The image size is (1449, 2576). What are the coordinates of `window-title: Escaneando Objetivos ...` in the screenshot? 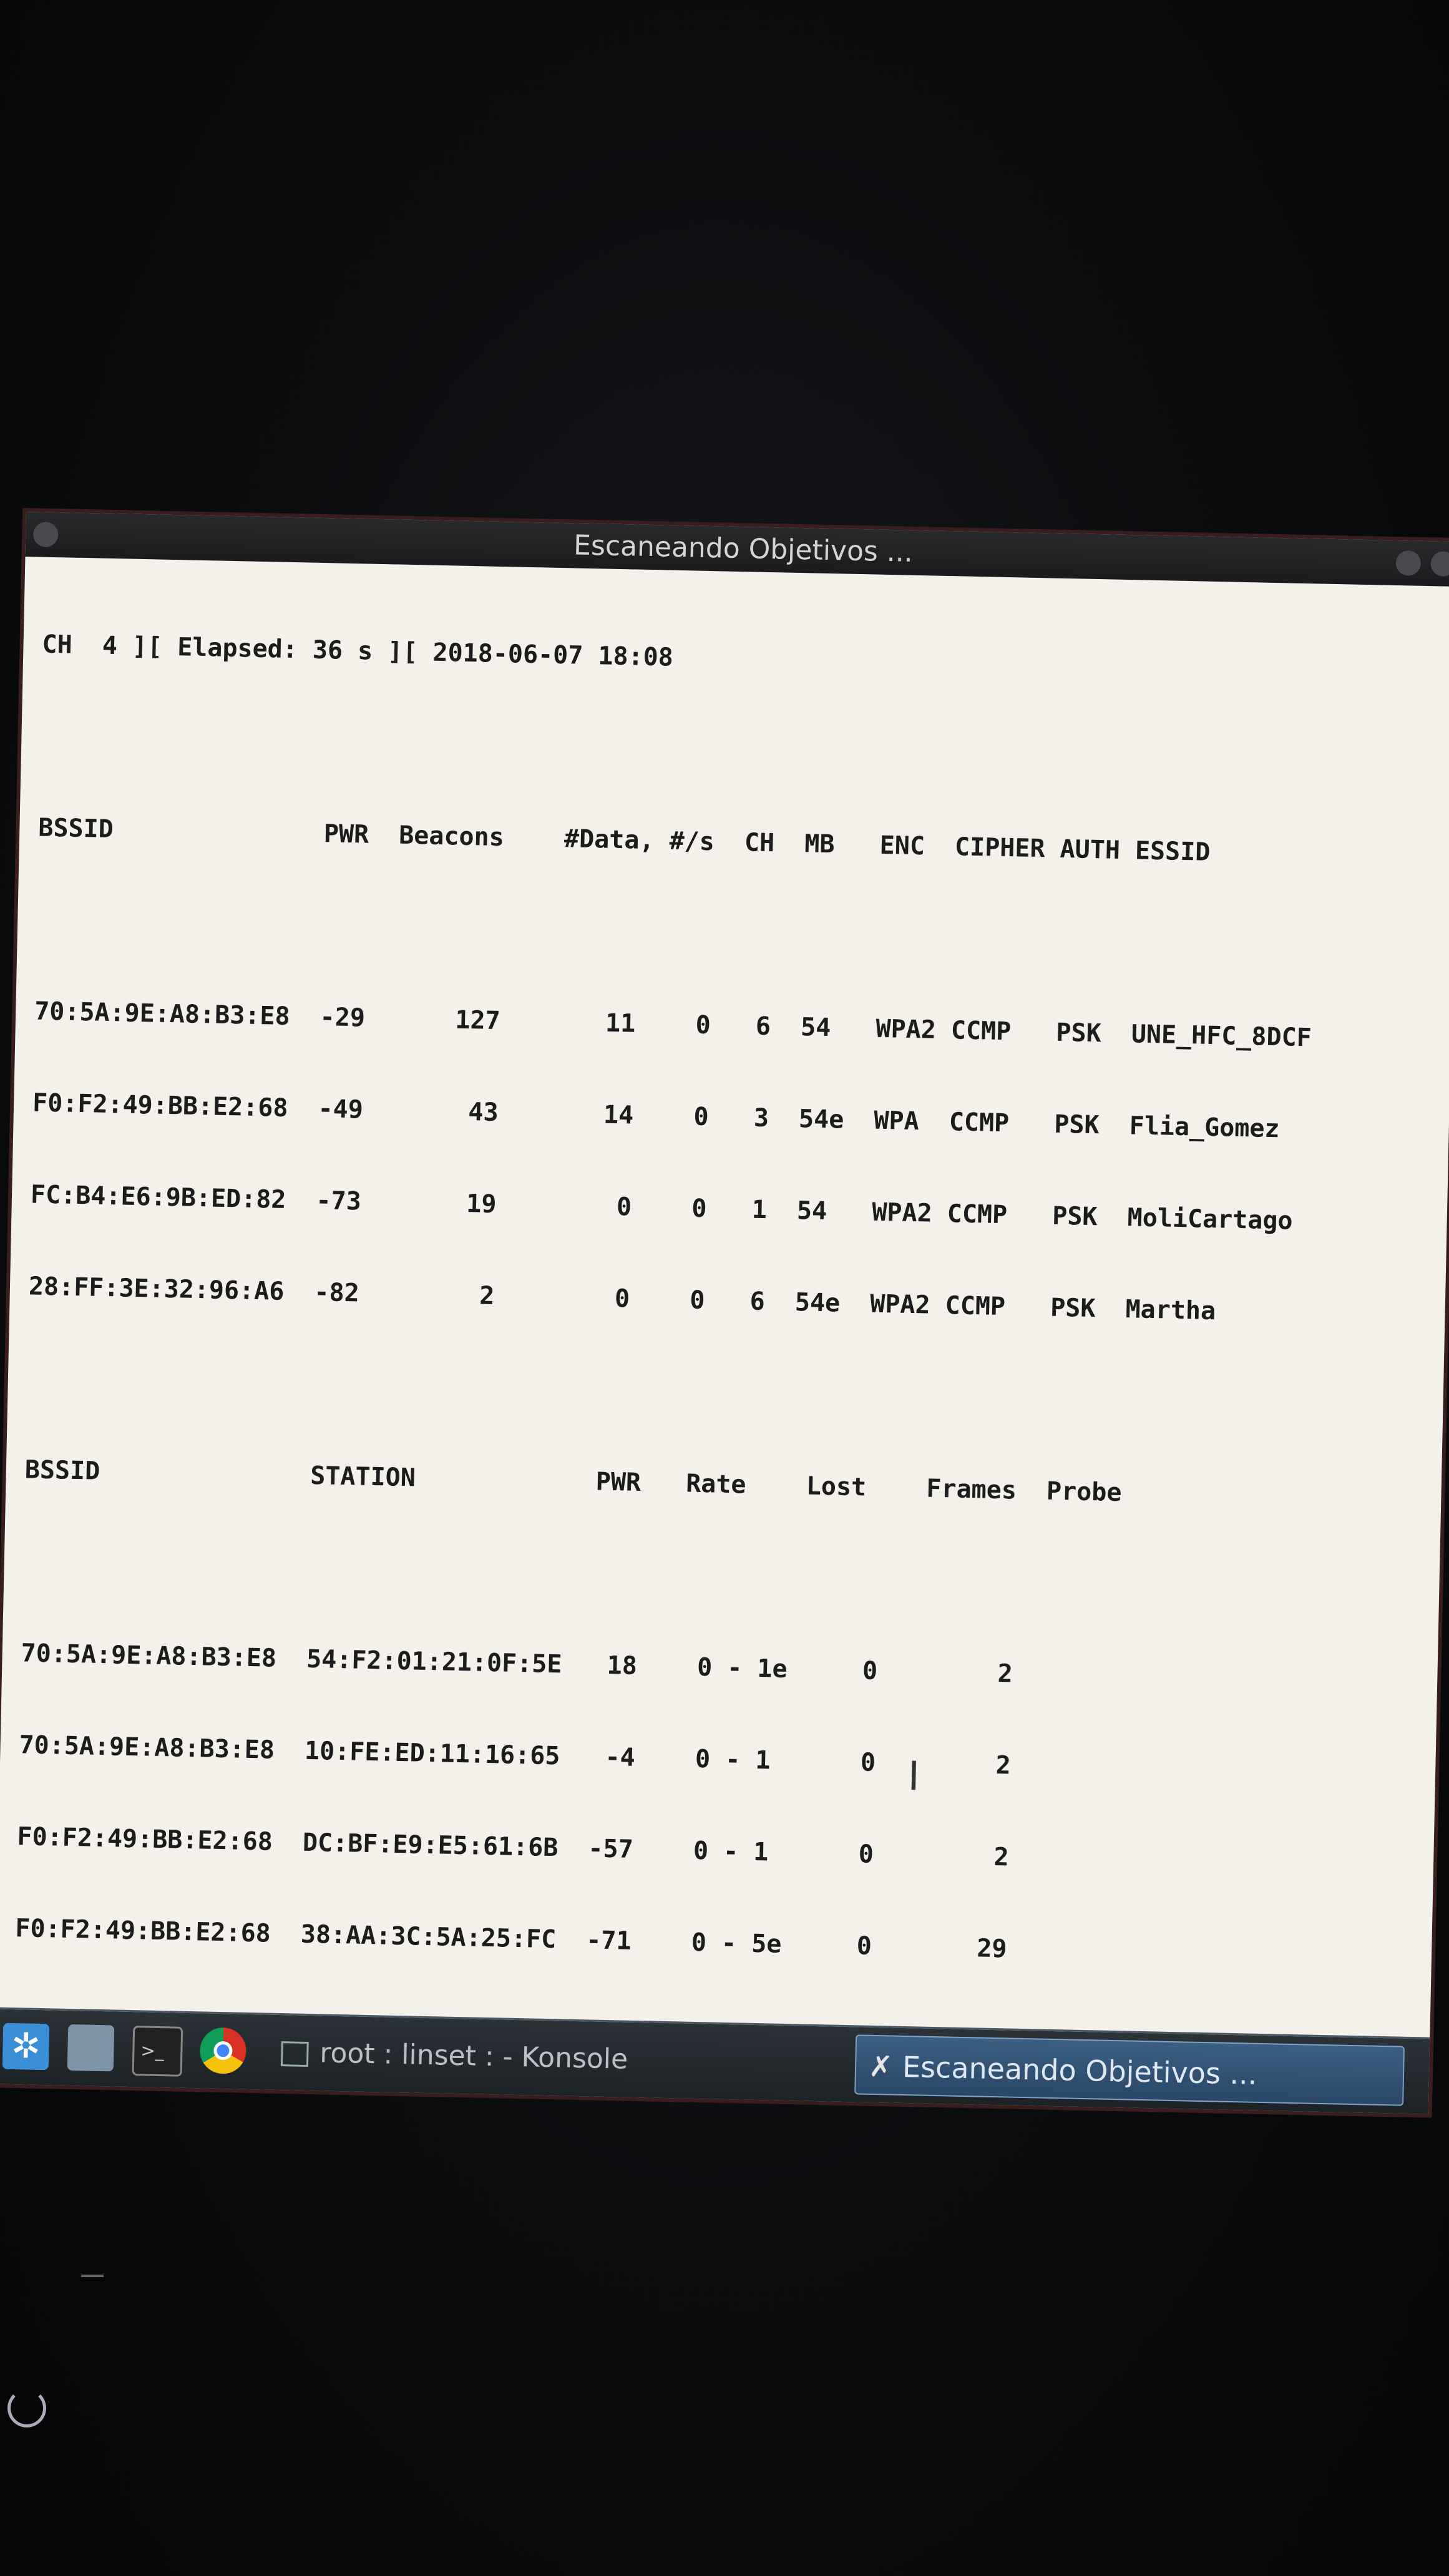 It's located at (743, 548).